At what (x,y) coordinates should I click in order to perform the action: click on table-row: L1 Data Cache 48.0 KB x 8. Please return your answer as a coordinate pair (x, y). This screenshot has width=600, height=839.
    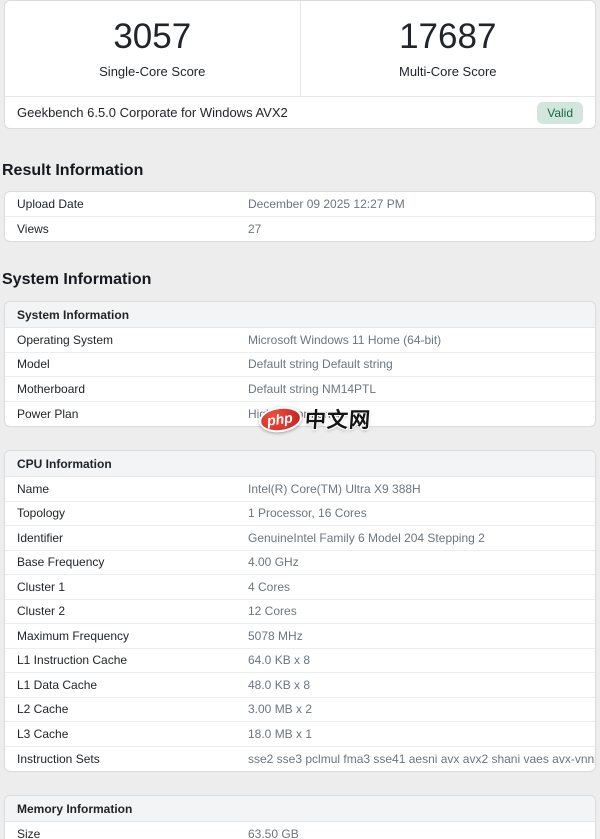
    Looking at the image, I should click on (300, 685).